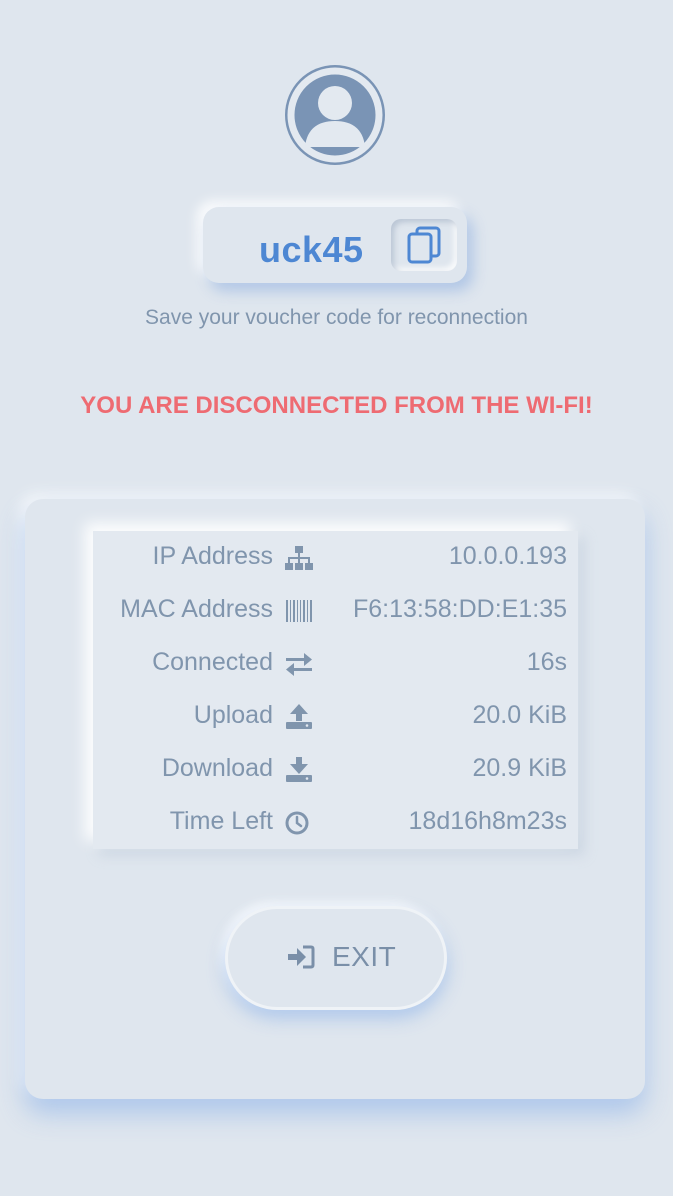 The image size is (673, 1196). I want to click on ip-address-value: 10.0.0.193, so click(507, 556).